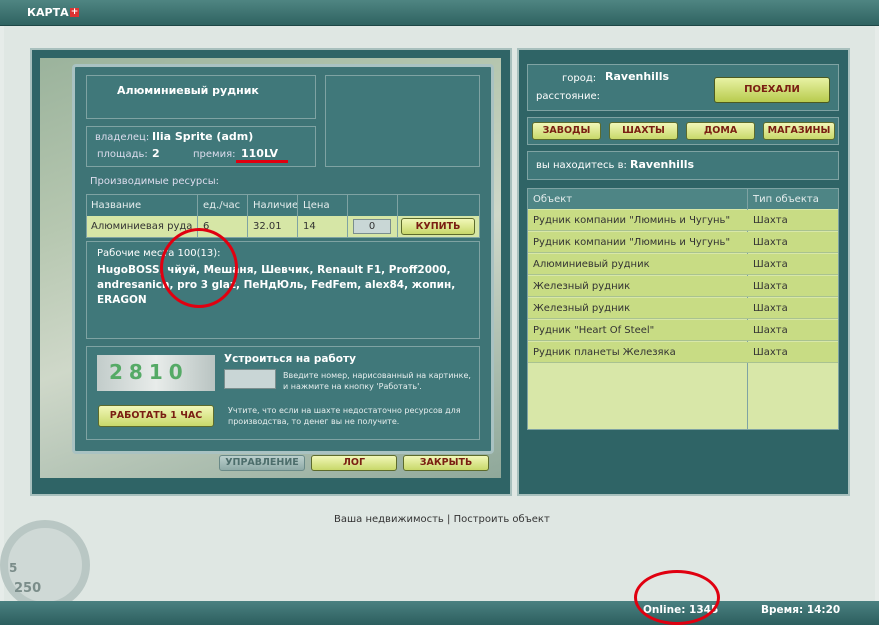 This screenshot has width=879, height=625. What do you see at coordinates (662, 164) in the screenshot?
I see `location-city: Ravenhills` at bounding box center [662, 164].